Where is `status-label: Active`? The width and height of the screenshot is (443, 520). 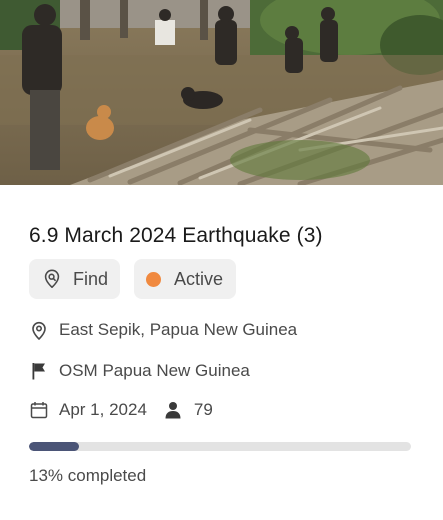 status-label: Active is located at coordinates (199, 278).